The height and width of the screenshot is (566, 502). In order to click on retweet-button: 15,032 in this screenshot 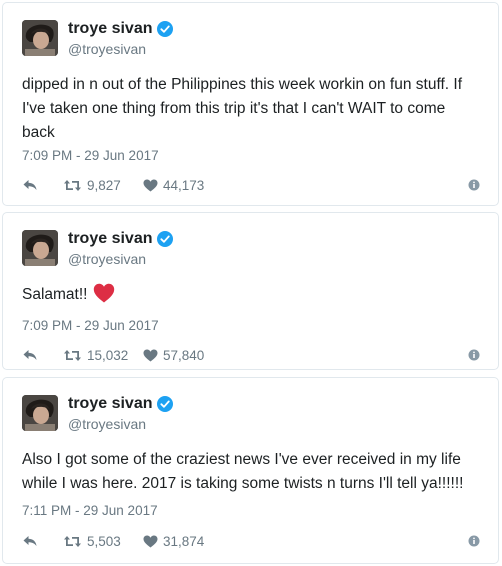, I will do `click(103, 355)`.